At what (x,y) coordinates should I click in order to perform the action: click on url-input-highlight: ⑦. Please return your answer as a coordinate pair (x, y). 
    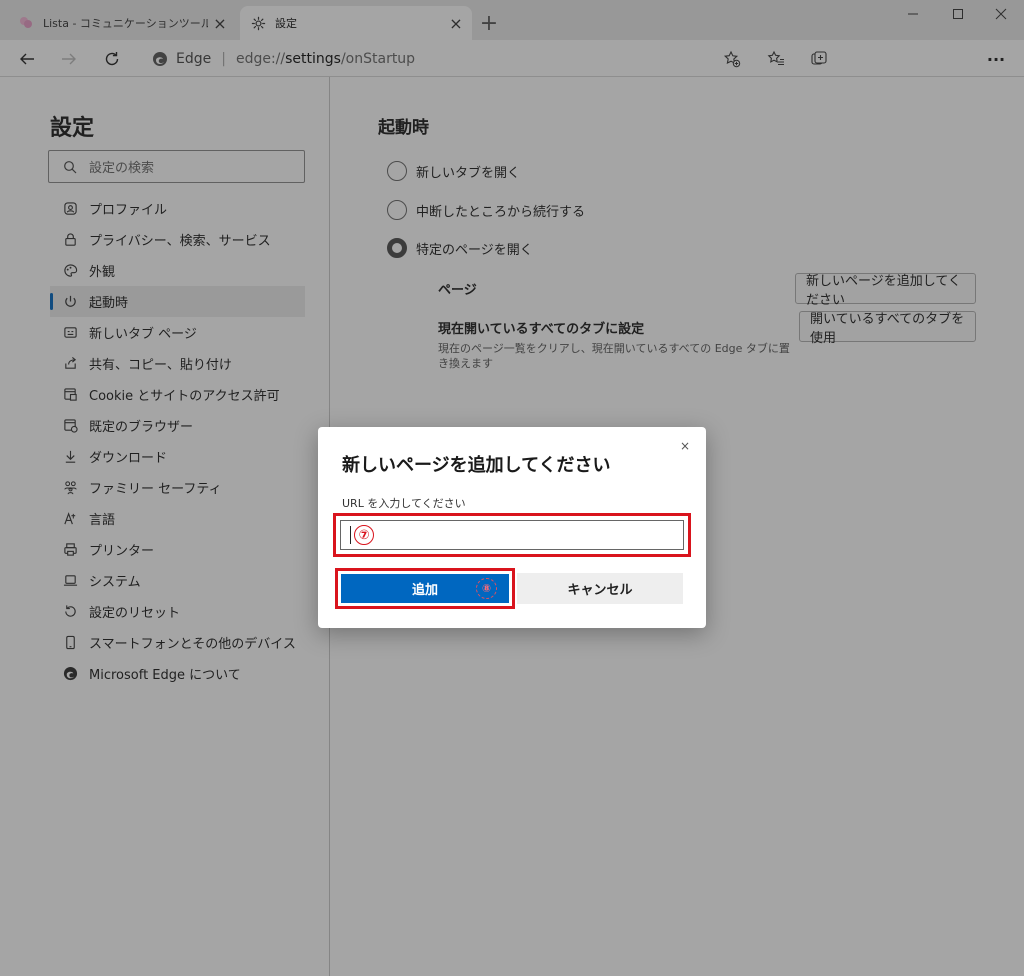
    Looking at the image, I should click on (512, 535).